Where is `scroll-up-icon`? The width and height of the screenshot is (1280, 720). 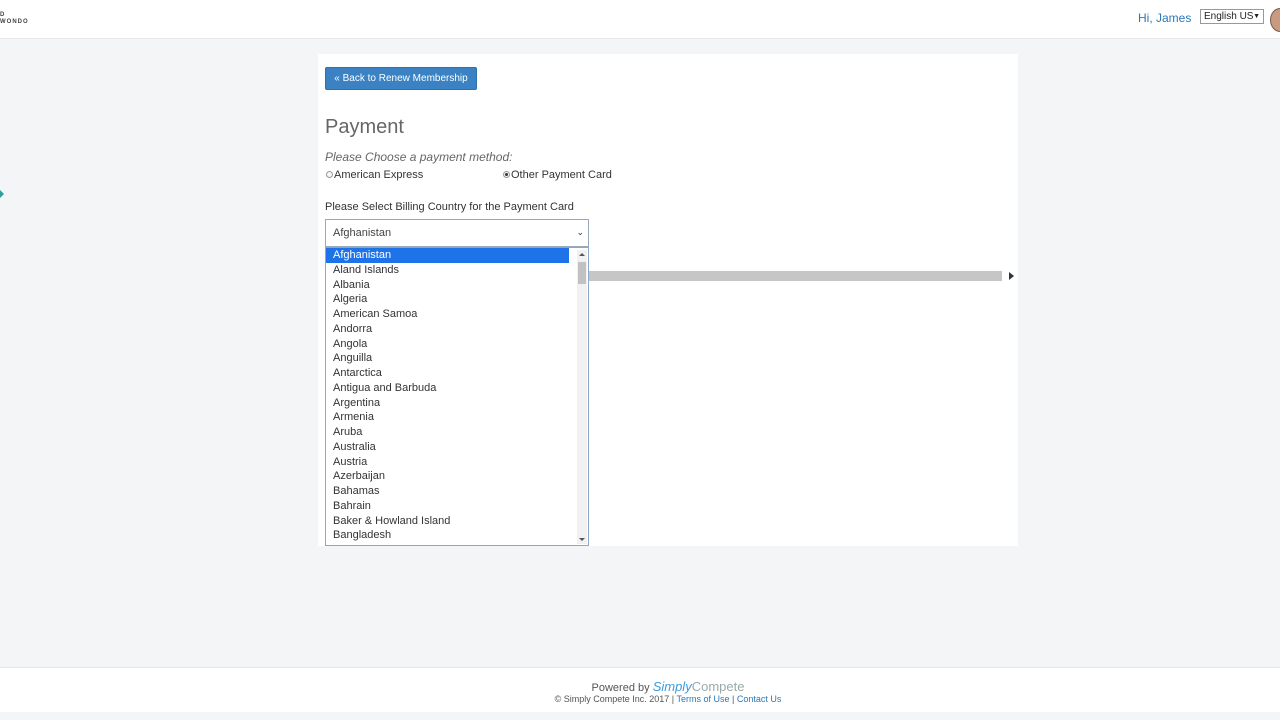
scroll-up-icon is located at coordinates (582, 254).